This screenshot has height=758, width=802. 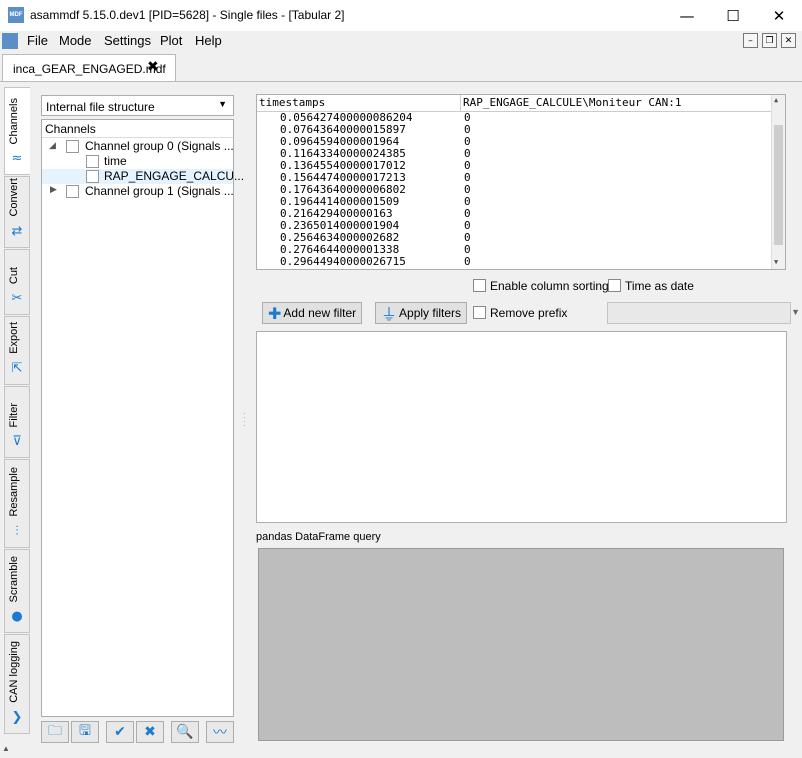 What do you see at coordinates (14, 414) in the screenshot?
I see `tab-filter-label: Filter` at bounding box center [14, 414].